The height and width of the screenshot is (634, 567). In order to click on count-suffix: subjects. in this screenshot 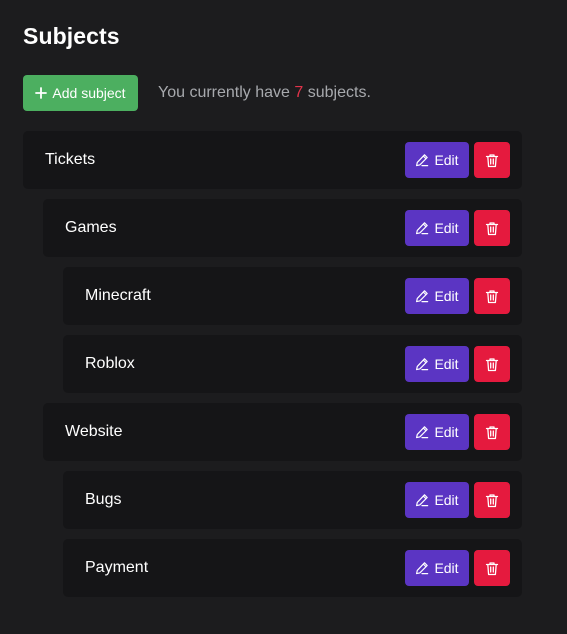, I will do `click(337, 92)`.